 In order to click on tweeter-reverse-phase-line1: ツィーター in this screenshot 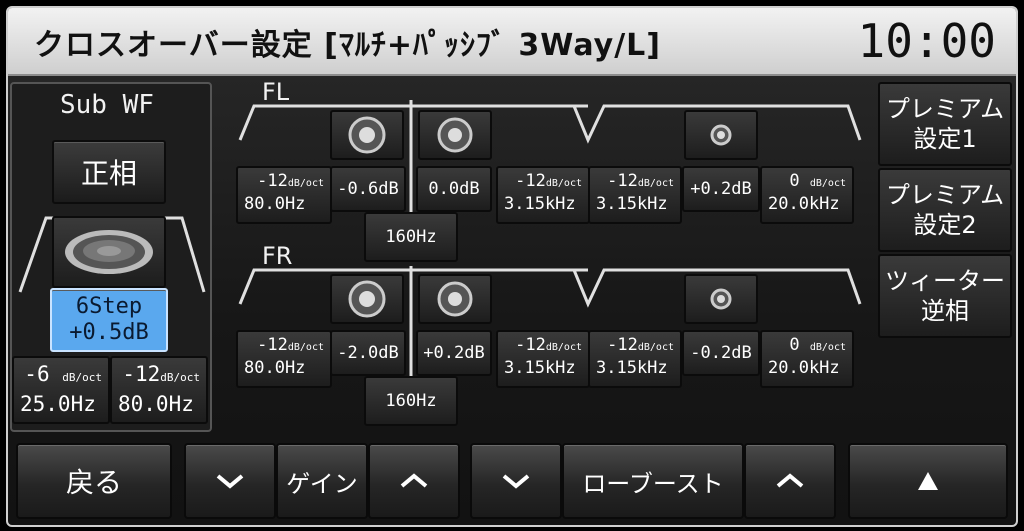, I will do `click(945, 281)`.